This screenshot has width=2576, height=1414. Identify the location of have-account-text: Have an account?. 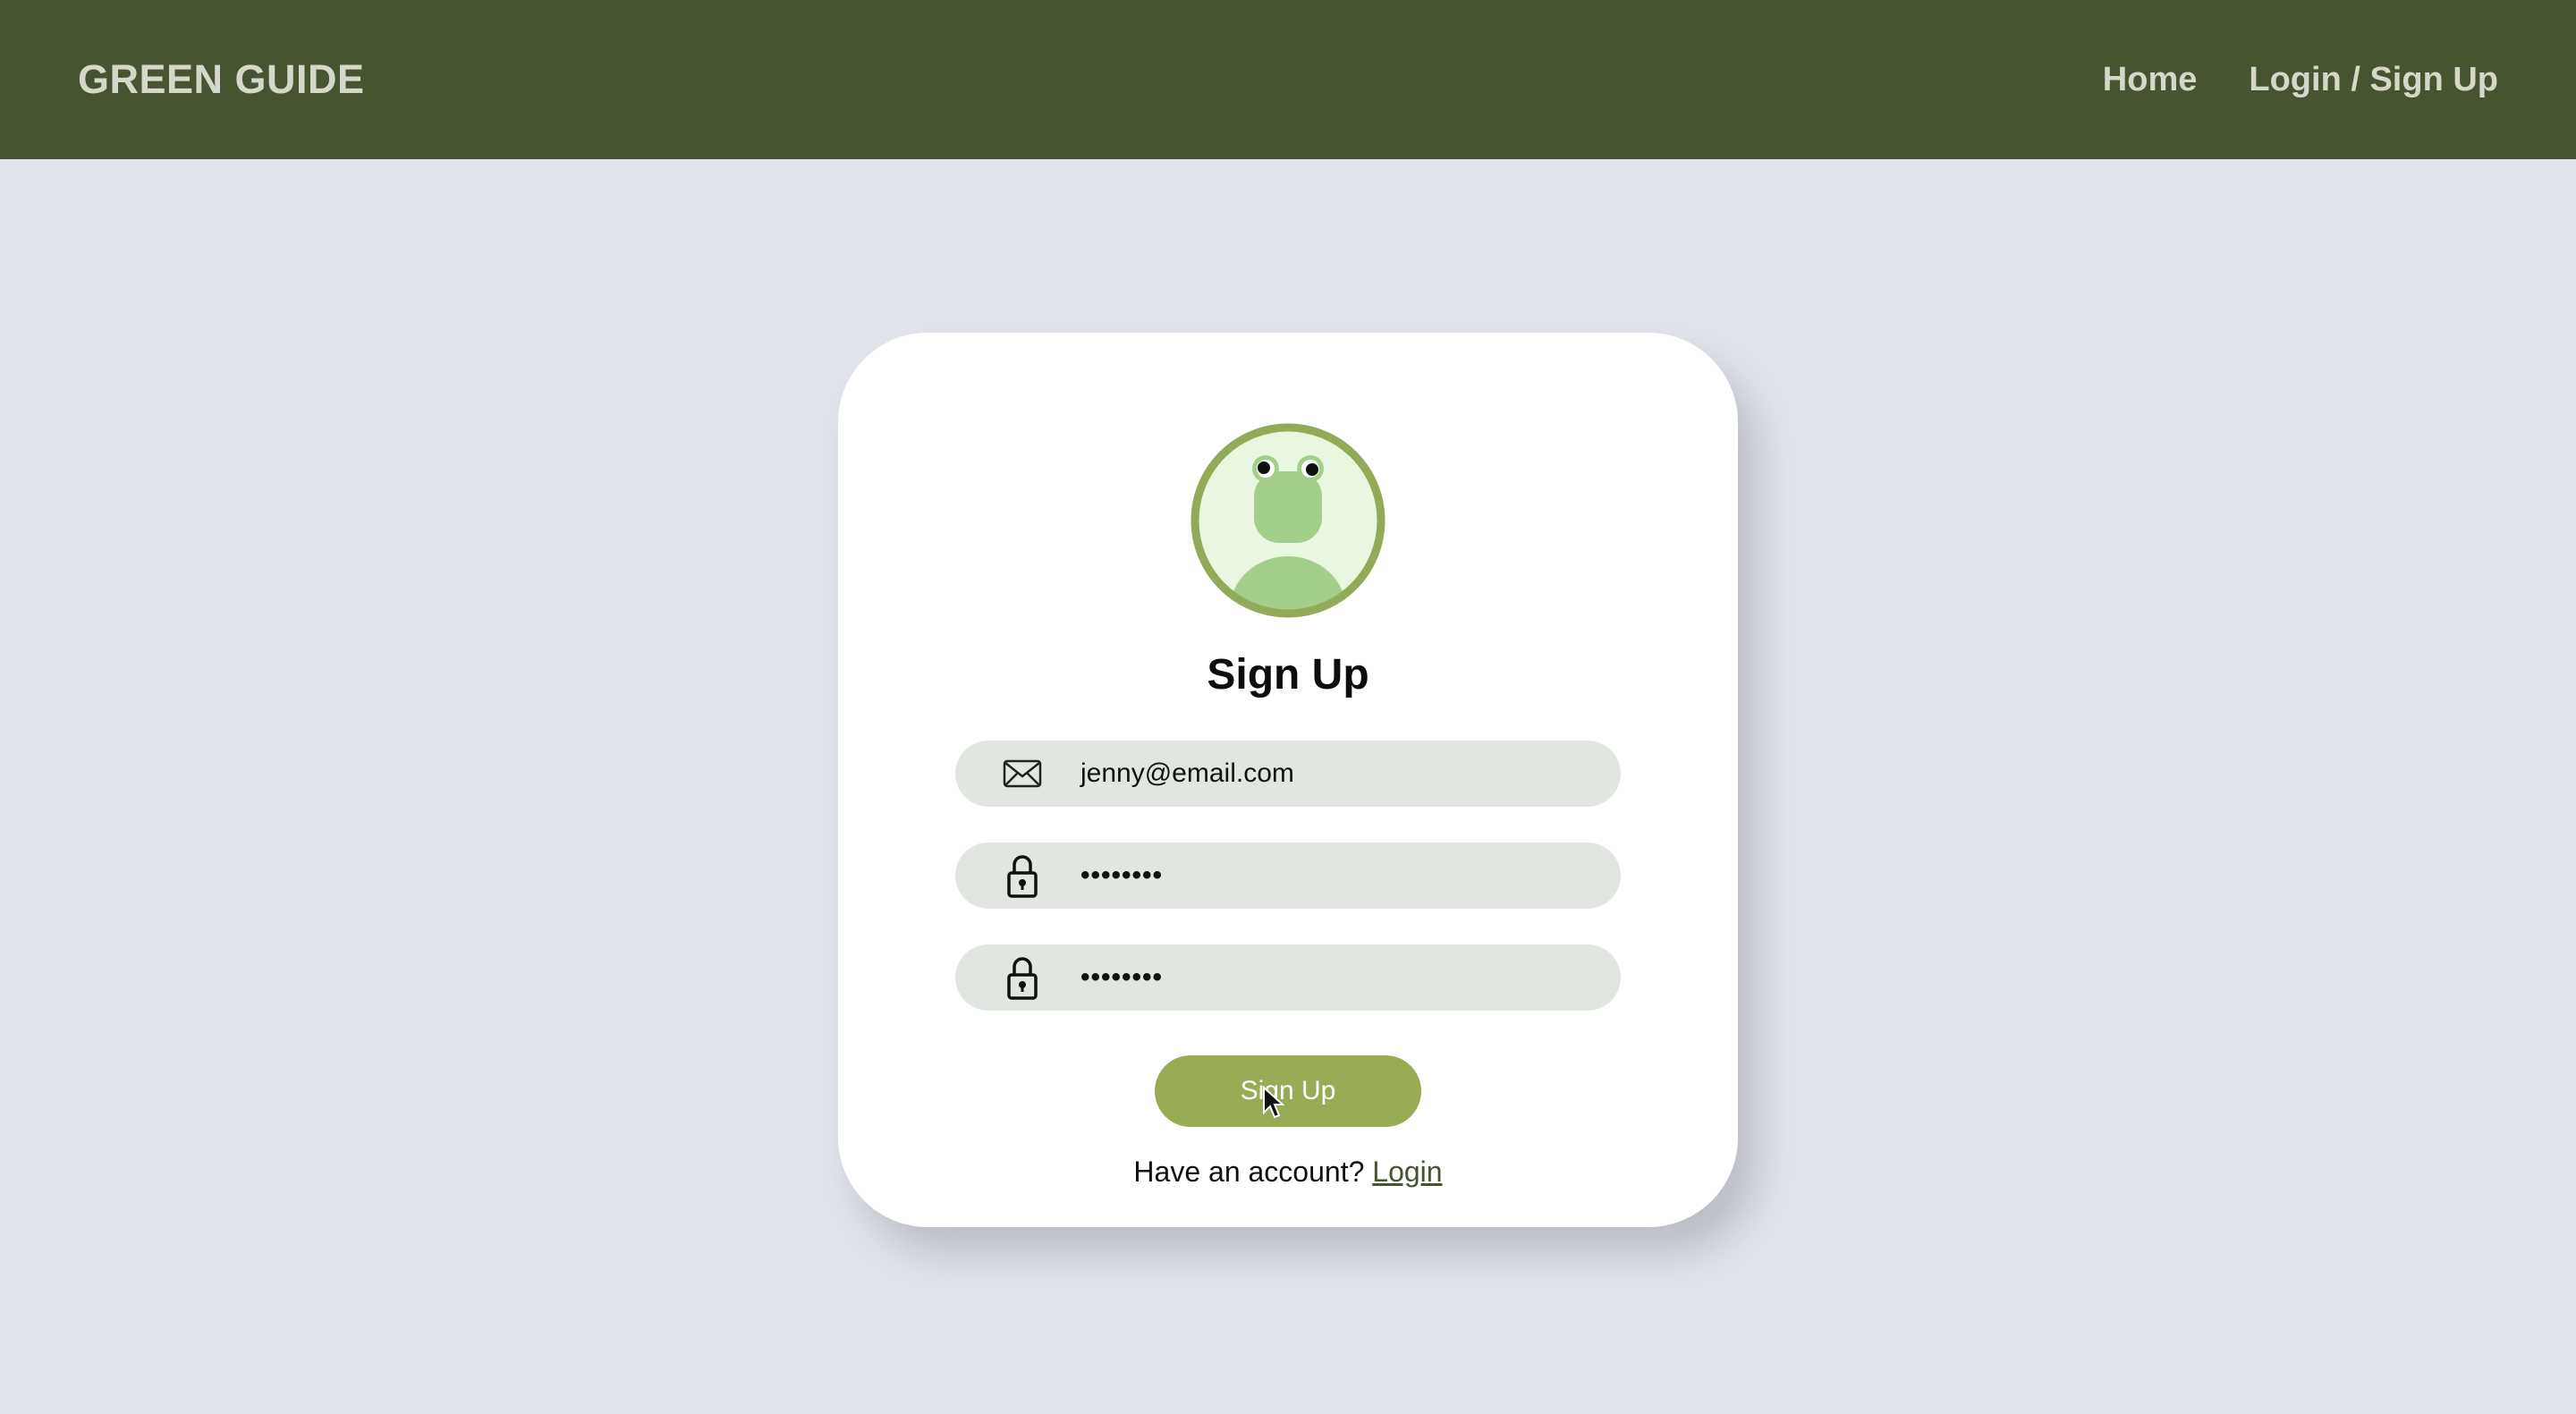
(1249, 1172).